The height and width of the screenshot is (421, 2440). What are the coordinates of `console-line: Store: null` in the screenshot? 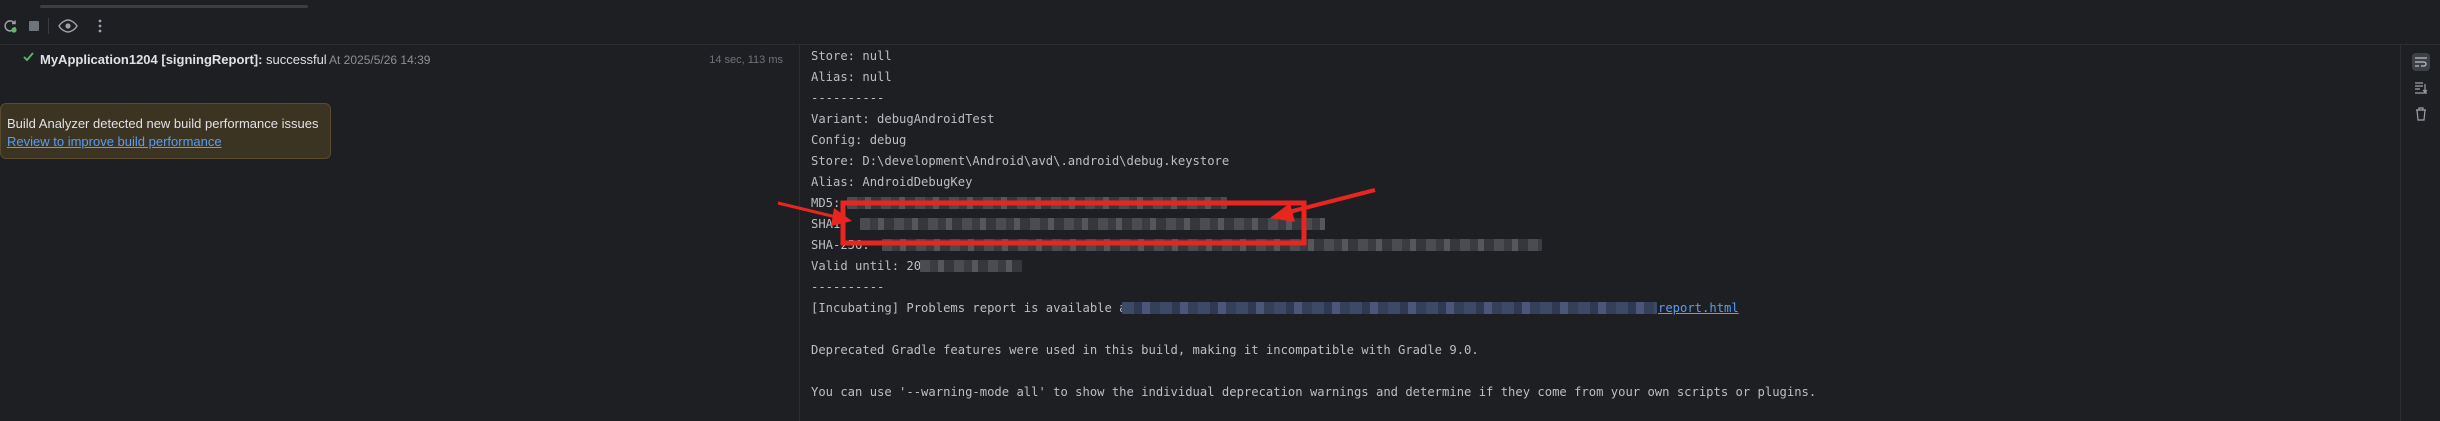 It's located at (851, 56).